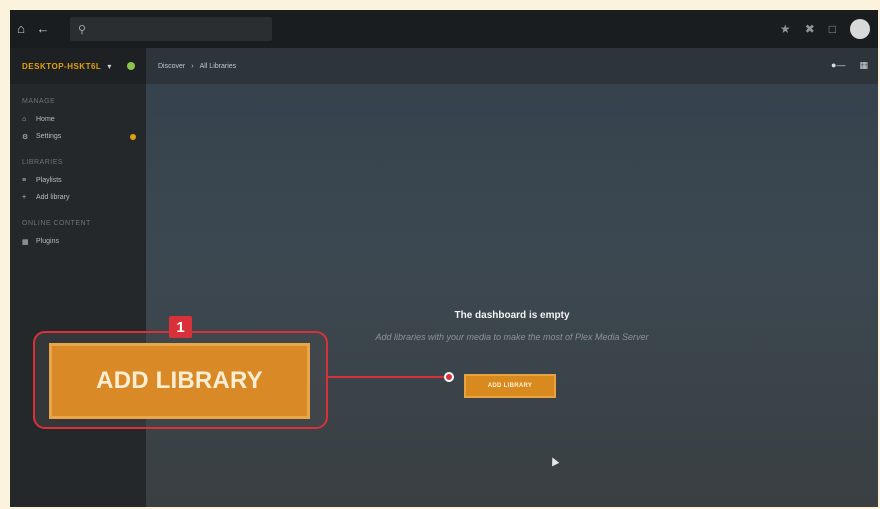 The width and height of the screenshot is (880, 509). Describe the element at coordinates (78, 241) in the screenshot. I see `sidebar-item-plugins: ▦ Plugins` at that location.